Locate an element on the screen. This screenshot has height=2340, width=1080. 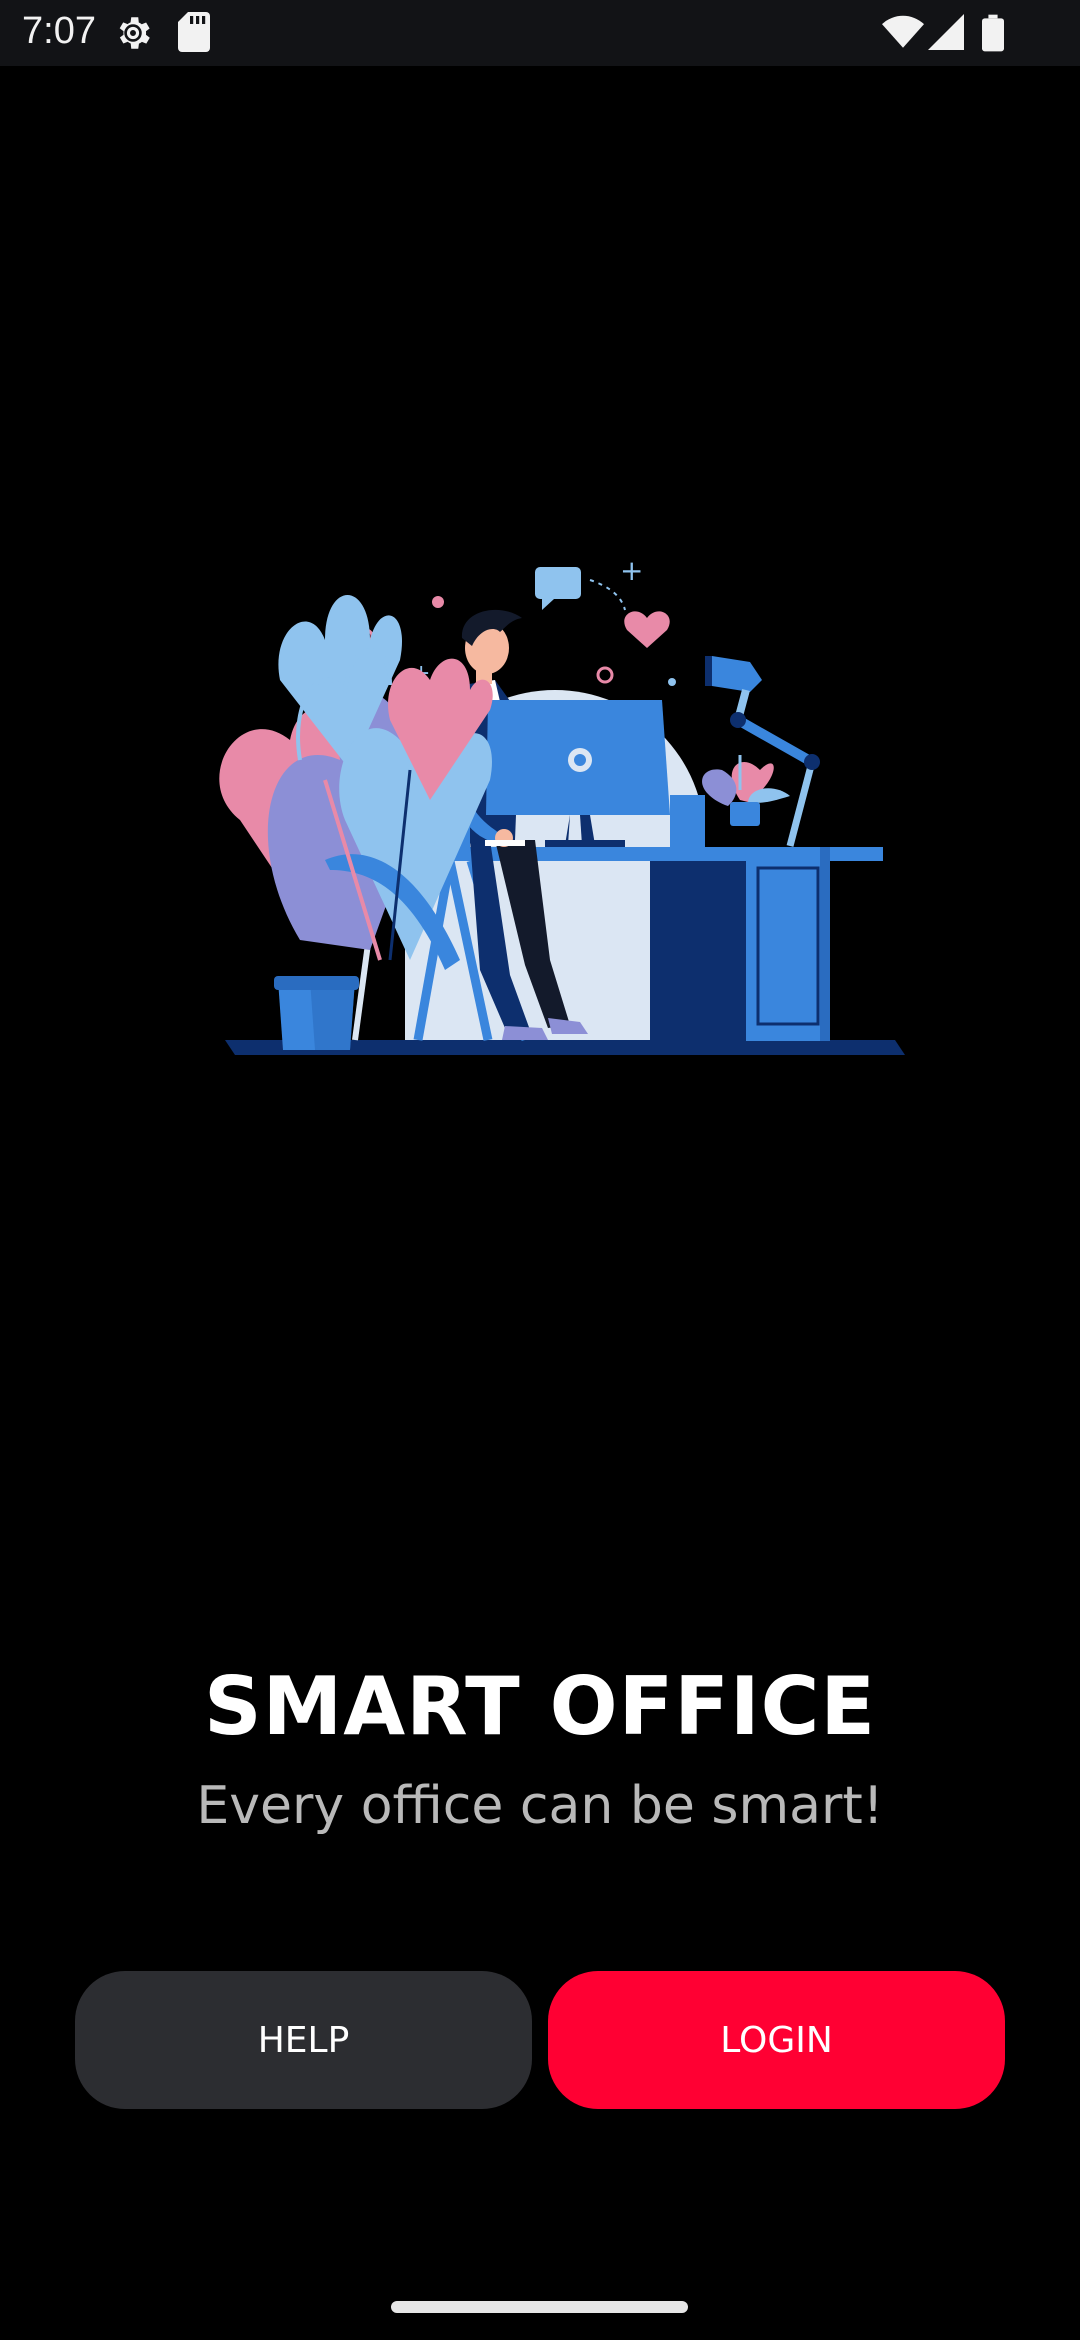
settings-gear-icon is located at coordinates (133, 35).